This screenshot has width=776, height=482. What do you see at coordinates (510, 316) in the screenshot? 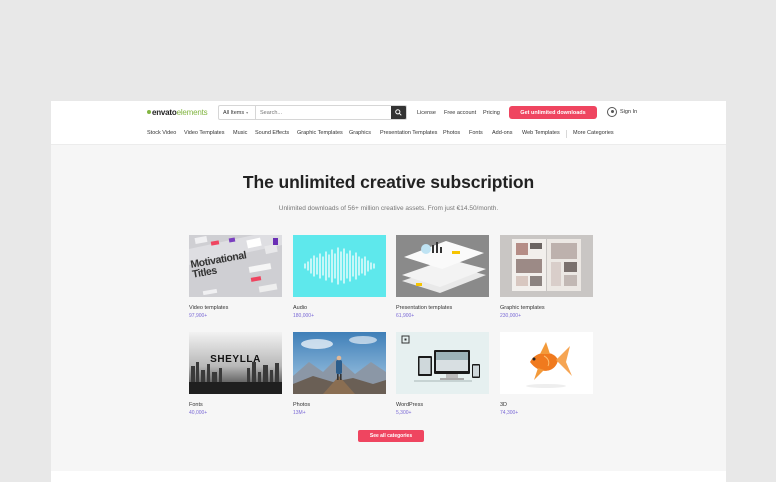
I see `card-count: 230,000+` at bounding box center [510, 316].